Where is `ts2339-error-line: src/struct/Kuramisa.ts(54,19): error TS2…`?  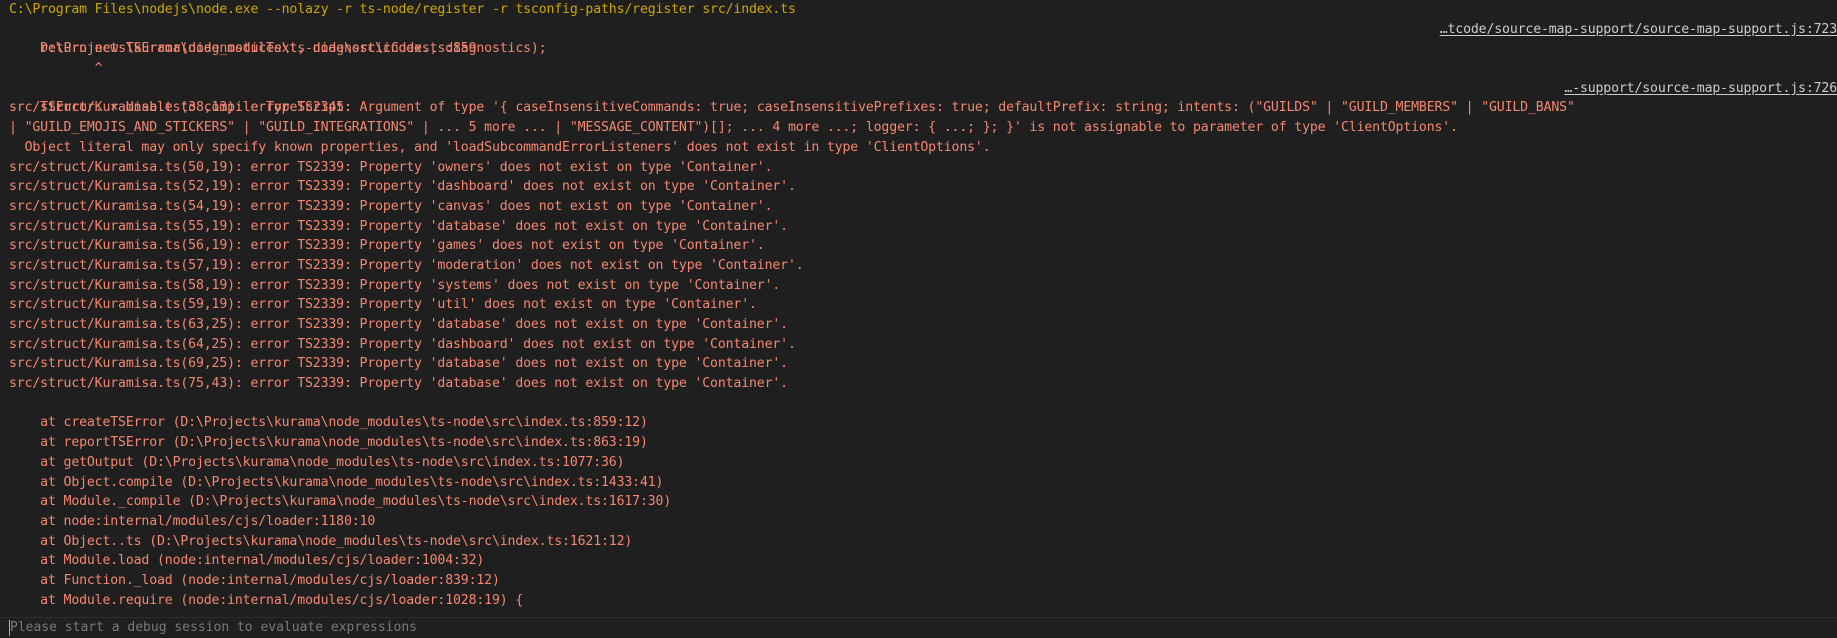
ts2339-error-line: src/struct/Kuramisa.ts(54,19): error TS2… is located at coordinates (391, 206).